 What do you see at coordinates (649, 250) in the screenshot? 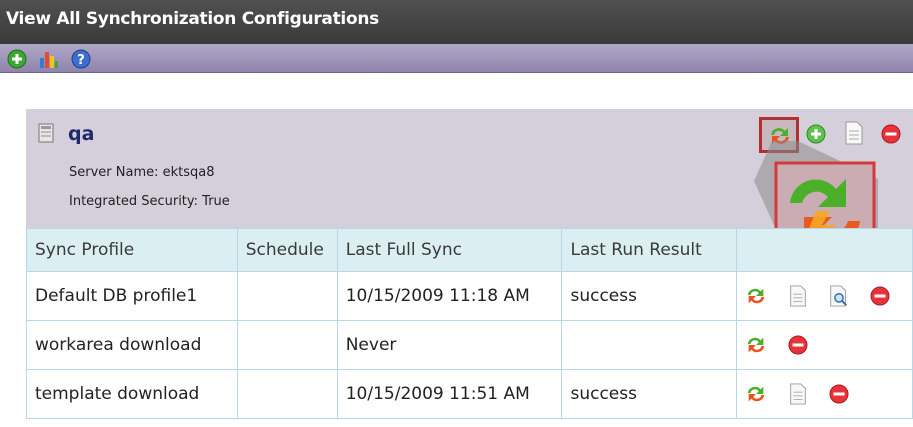
I see `column-header-last-run-result: Last Run Result` at bounding box center [649, 250].